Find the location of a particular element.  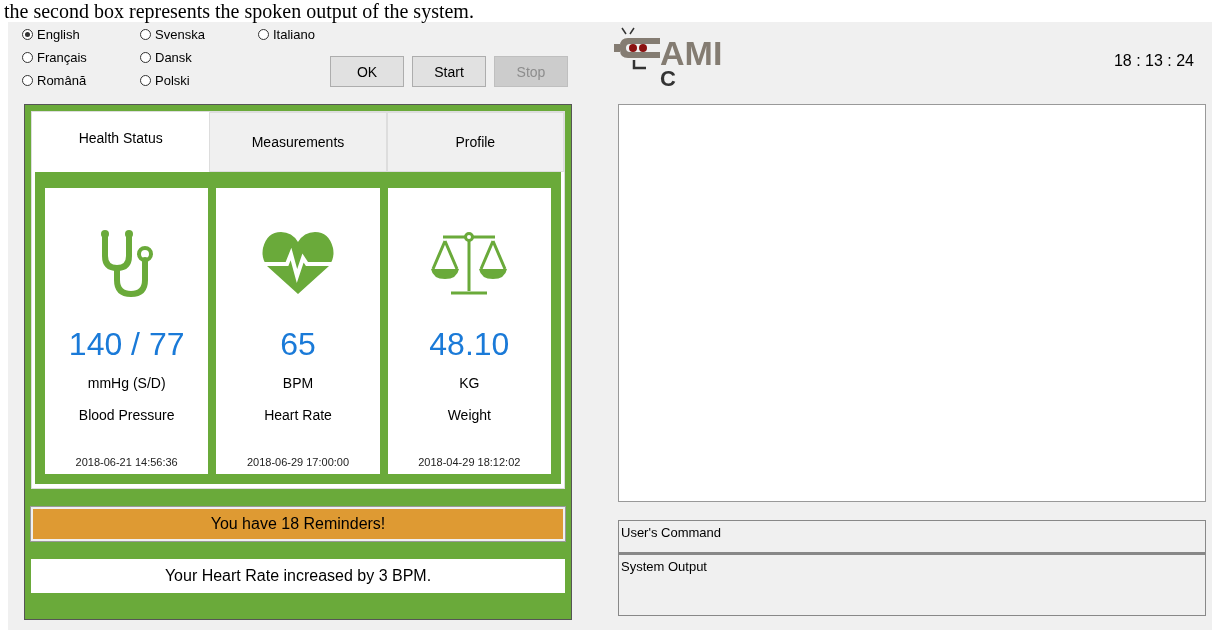

language-radio: Français is located at coordinates (81, 57).